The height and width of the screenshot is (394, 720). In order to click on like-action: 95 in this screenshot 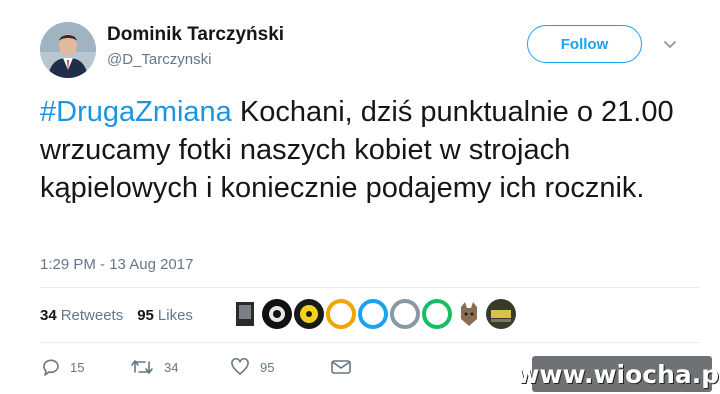, I will do `click(280, 367)`.